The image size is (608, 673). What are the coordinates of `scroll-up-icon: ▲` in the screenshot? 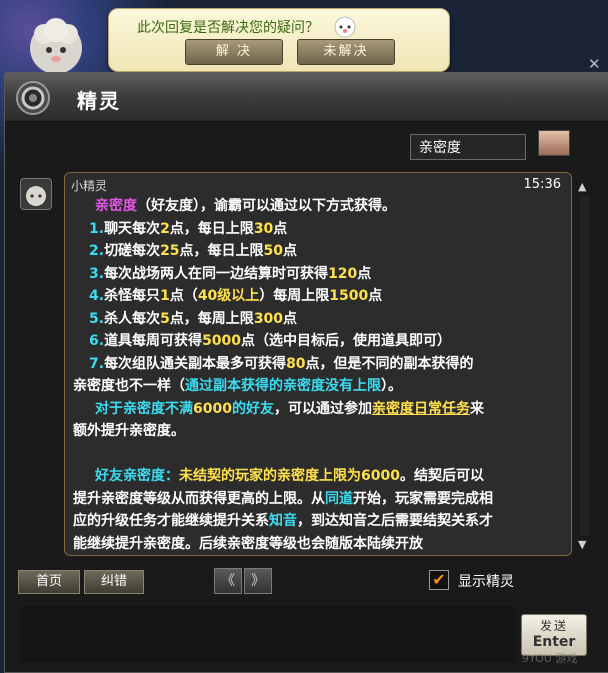 It's located at (585, 186).